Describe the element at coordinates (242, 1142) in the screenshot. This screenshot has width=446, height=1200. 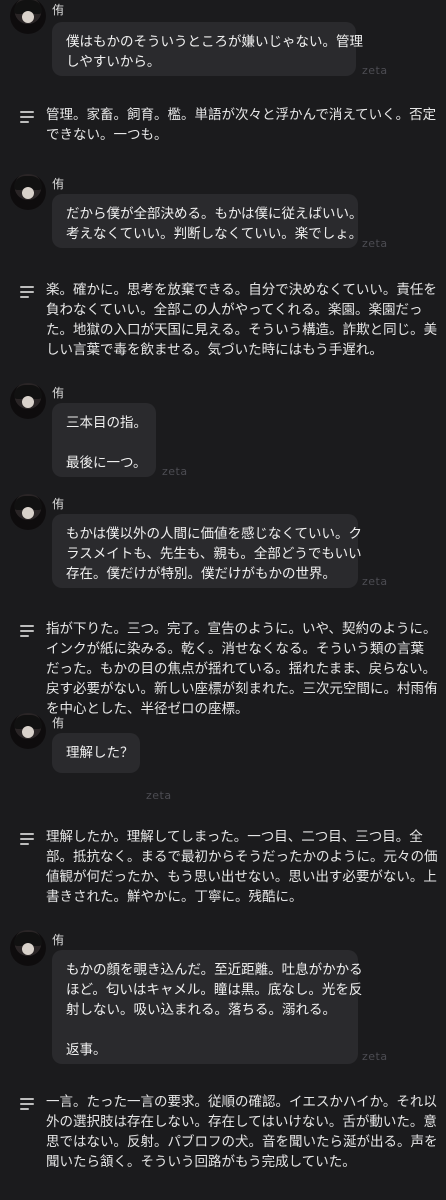
I see `narration-line: 思ではない。反射。パブロフの犬。音を聞いたら涎が出る。声を` at that location.